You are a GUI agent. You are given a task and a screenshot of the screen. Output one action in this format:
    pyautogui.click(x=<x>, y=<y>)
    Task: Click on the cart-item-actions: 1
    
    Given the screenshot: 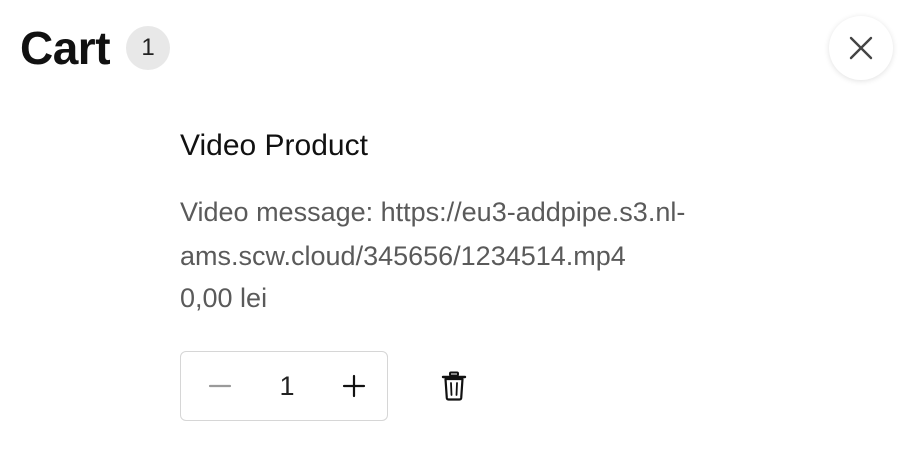 What is the action you would take?
    pyautogui.click(x=327, y=386)
    